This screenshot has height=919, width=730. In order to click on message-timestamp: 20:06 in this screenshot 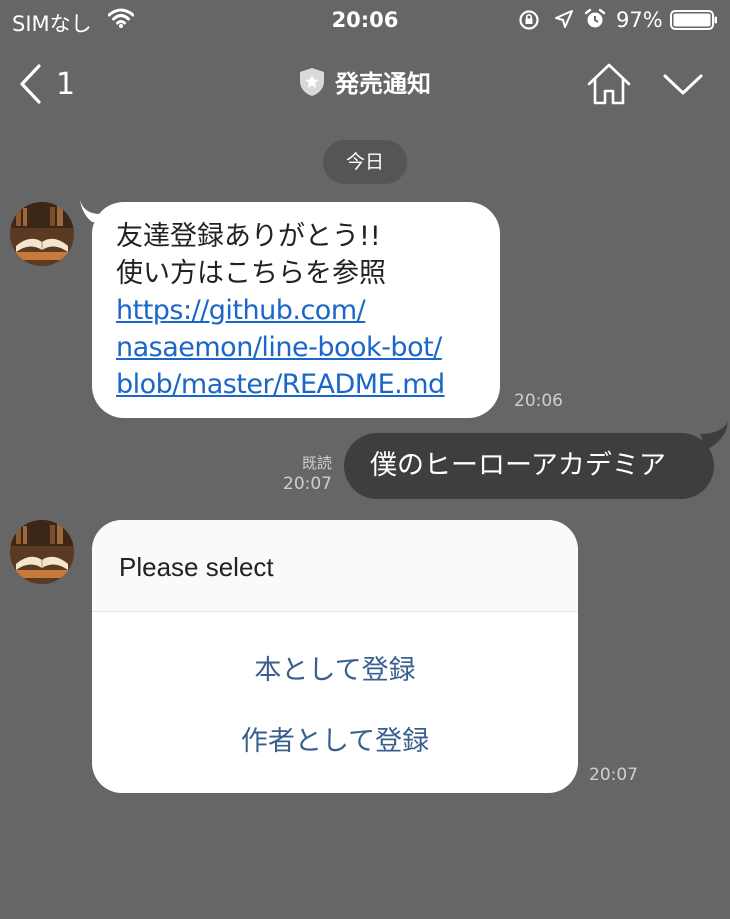, I will do `click(538, 401)`.